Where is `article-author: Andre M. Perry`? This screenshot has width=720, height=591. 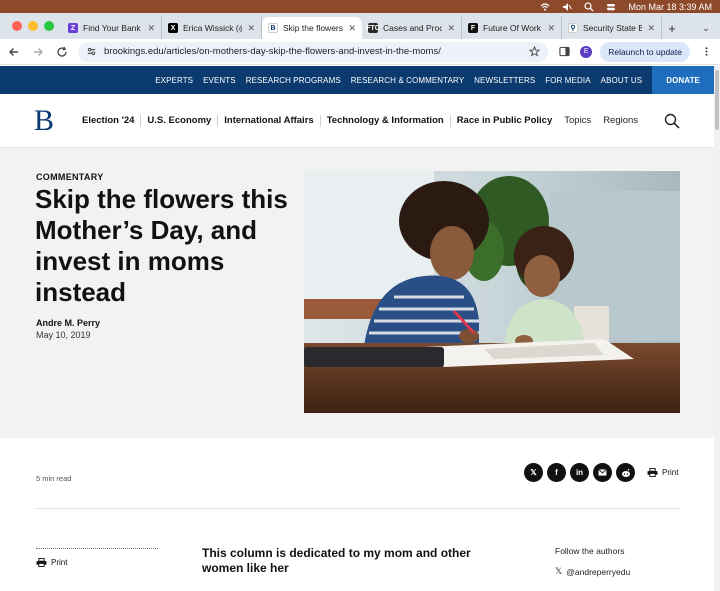 article-author: Andre M. Perry is located at coordinates (68, 323).